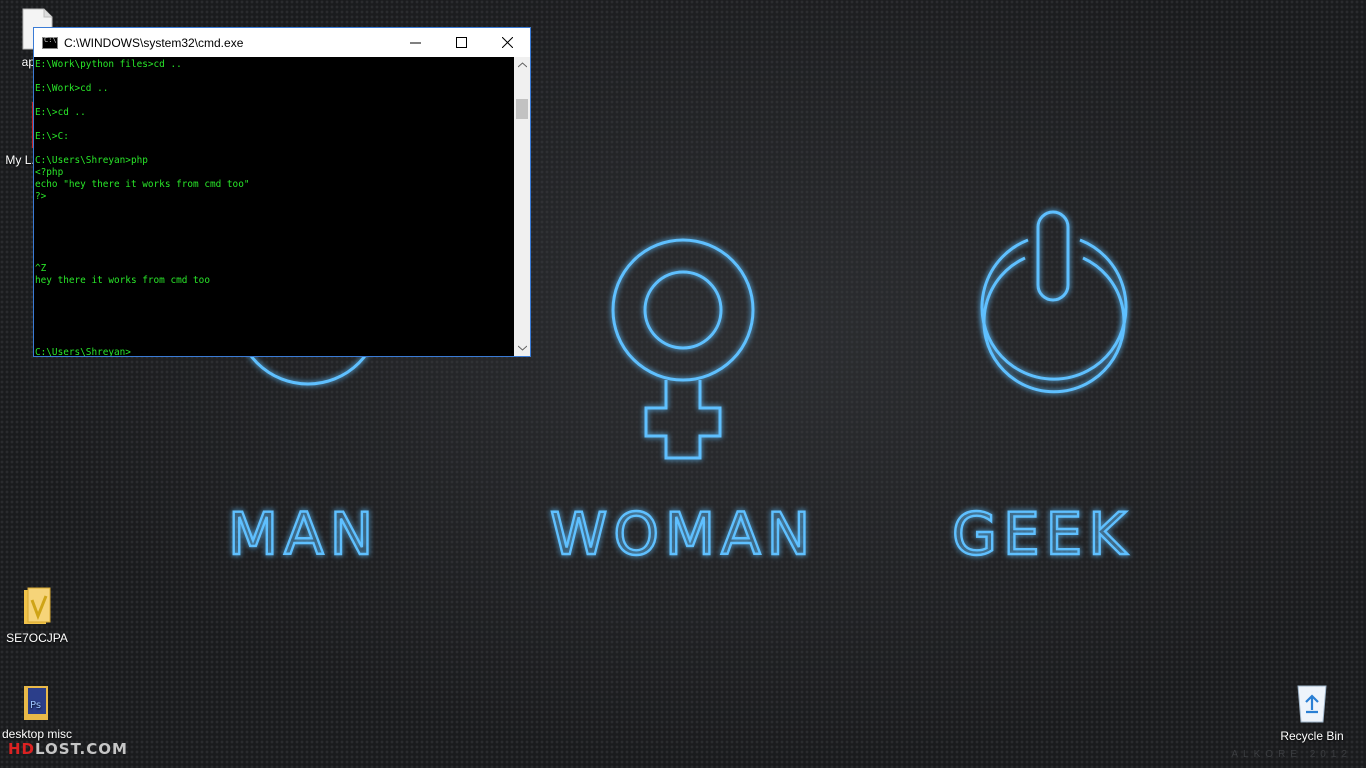  What do you see at coordinates (303, 534) in the screenshot?
I see `man-word: MAN` at bounding box center [303, 534].